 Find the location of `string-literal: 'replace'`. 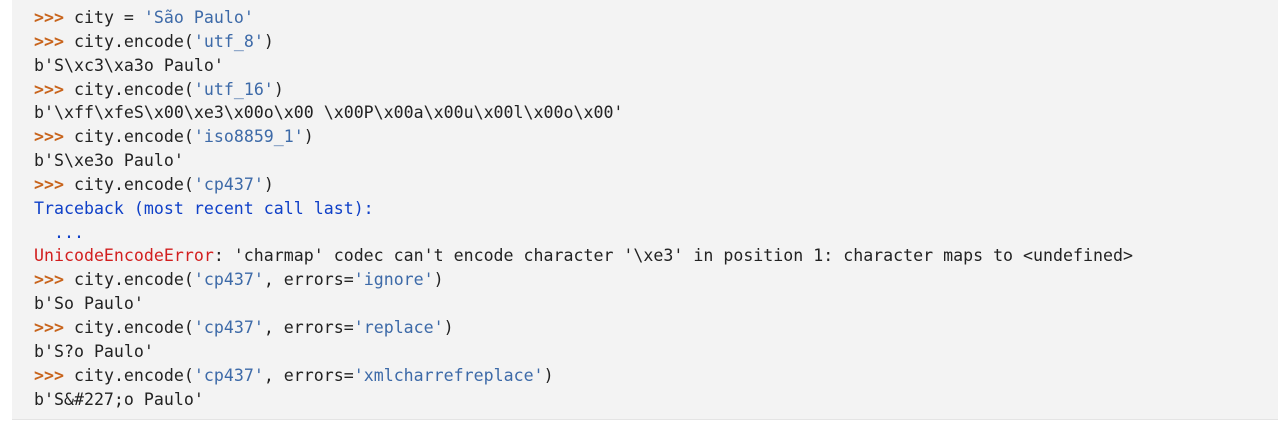

string-literal: 'replace' is located at coordinates (398, 327).